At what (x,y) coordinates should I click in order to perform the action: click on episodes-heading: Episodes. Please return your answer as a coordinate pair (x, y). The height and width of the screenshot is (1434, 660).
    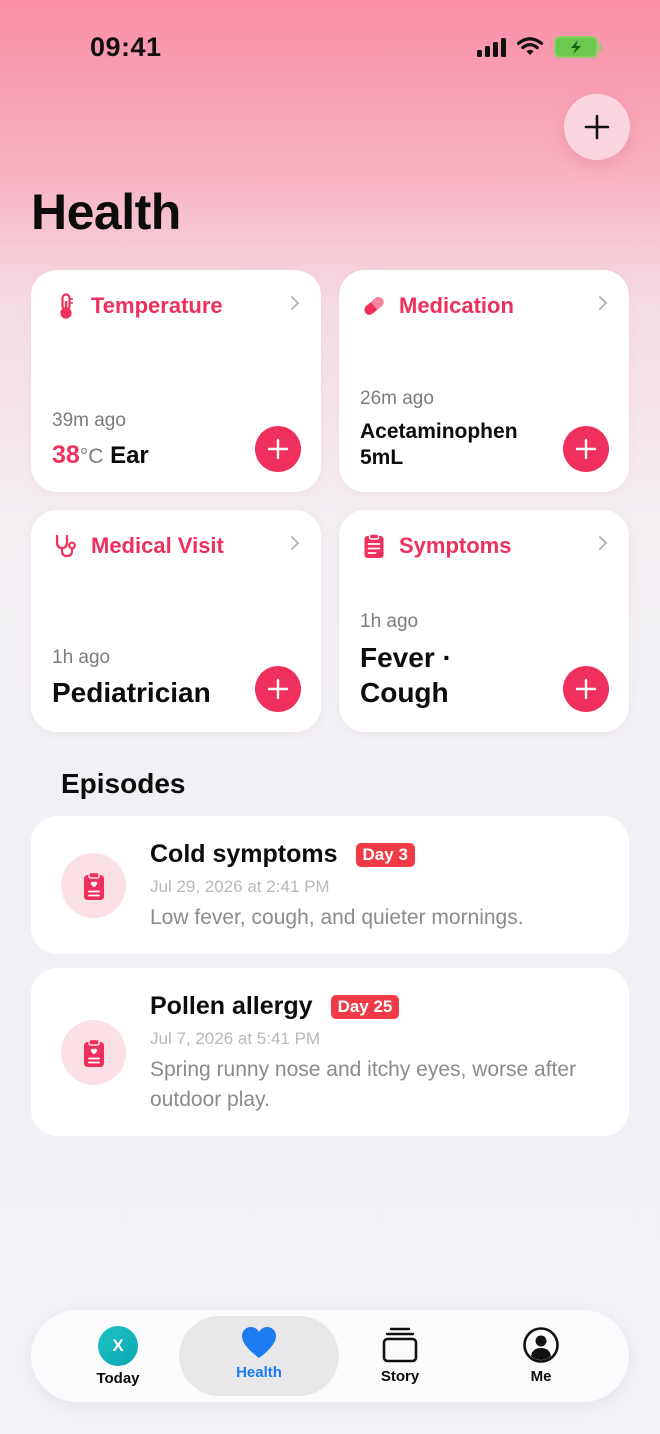
    Looking at the image, I should click on (123, 783).